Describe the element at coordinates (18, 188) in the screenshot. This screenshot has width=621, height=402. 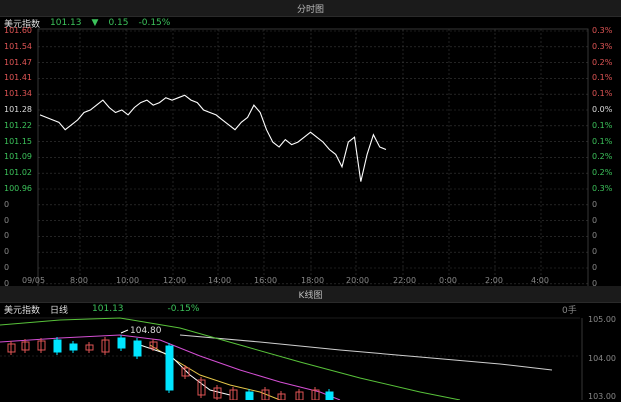
I see `y-left-label: 100.96` at that location.